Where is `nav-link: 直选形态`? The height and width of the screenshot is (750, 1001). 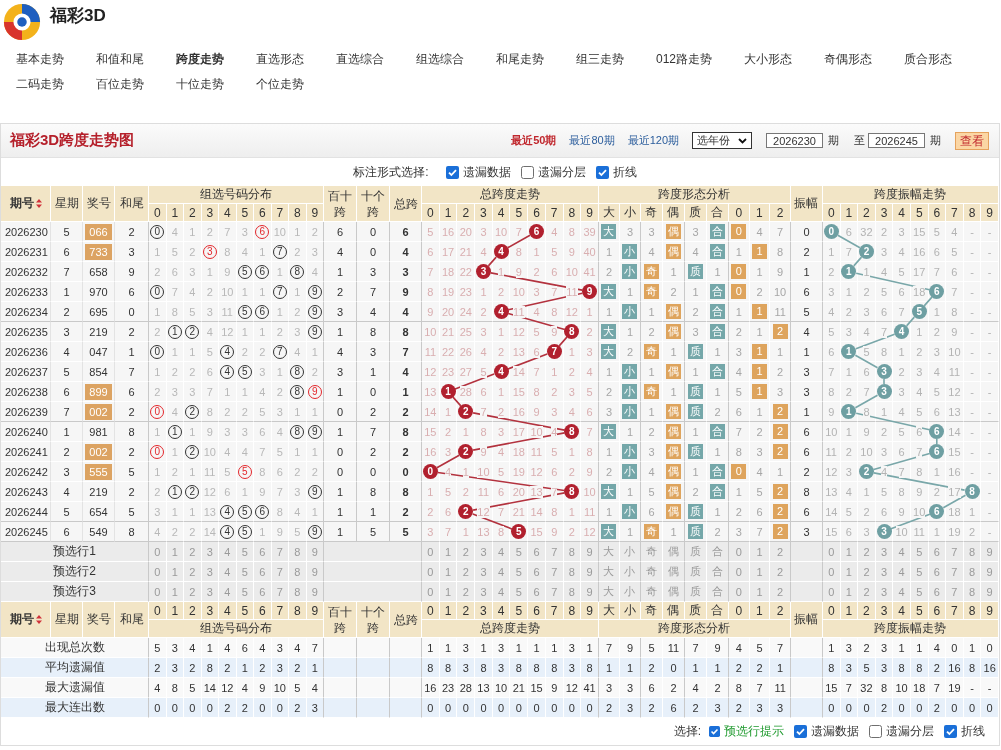 nav-link: 直选形态 is located at coordinates (280, 59).